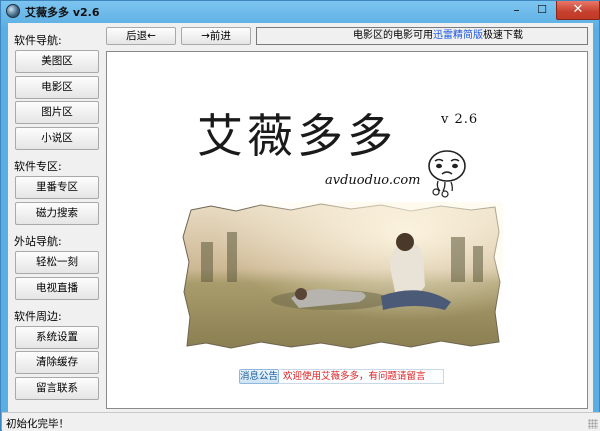 The width and height of the screenshot is (600, 431). I want to click on section-label-external-nav: 外站导航:, so click(38, 241).